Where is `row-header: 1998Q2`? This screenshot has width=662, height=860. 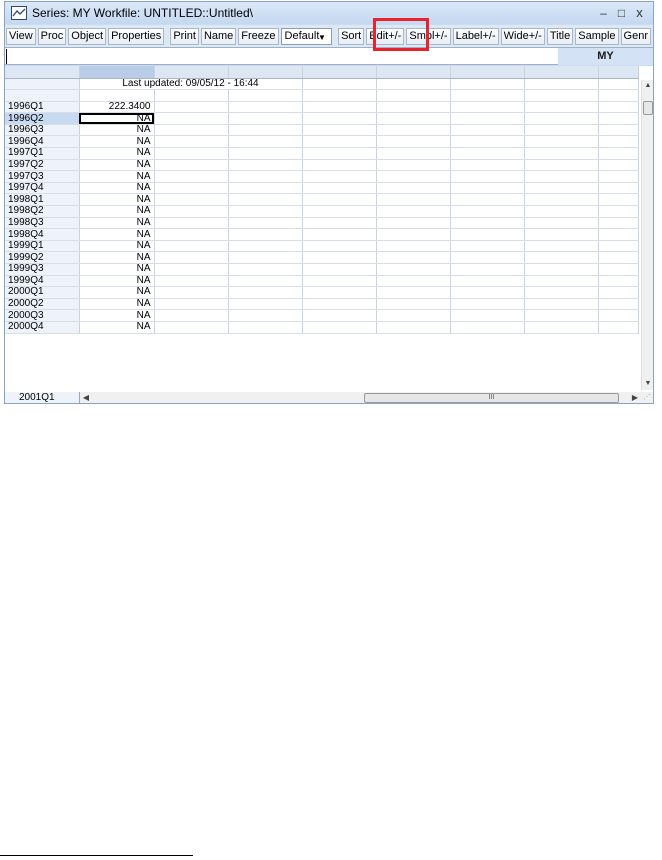
row-header: 1998Q2 is located at coordinates (42, 211).